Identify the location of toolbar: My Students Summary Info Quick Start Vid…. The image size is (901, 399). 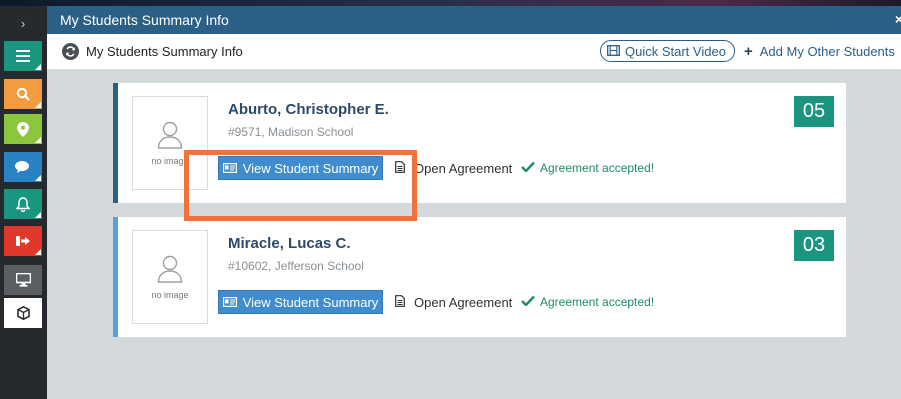
(474, 52).